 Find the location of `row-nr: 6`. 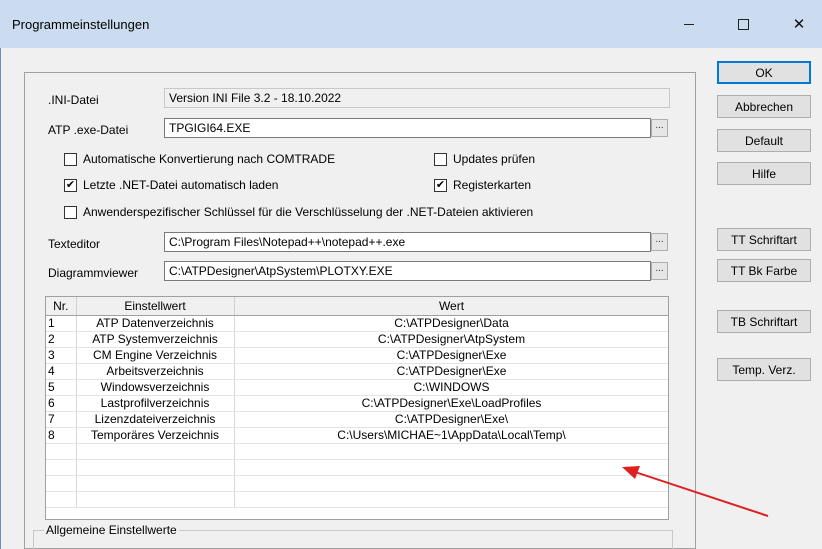

row-nr: 6 is located at coordinates (61, 403).